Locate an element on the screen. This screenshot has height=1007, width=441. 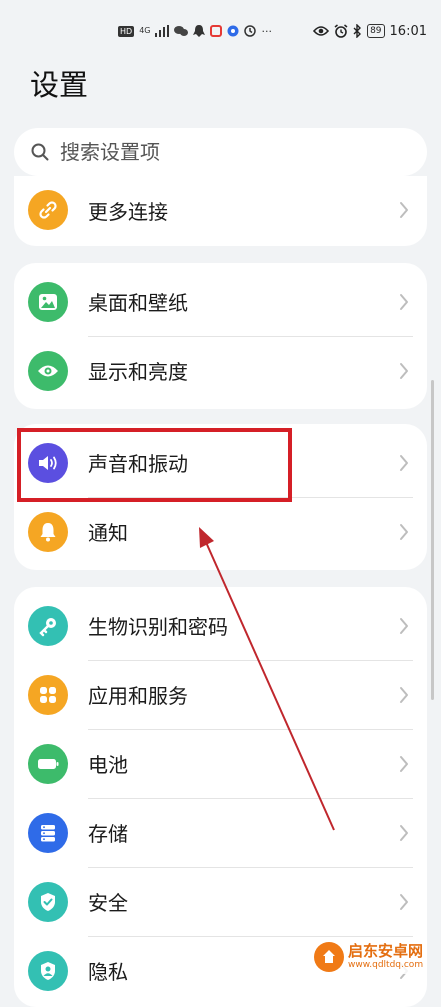
eye-comfort-icon is located at coordinates (321, 31).